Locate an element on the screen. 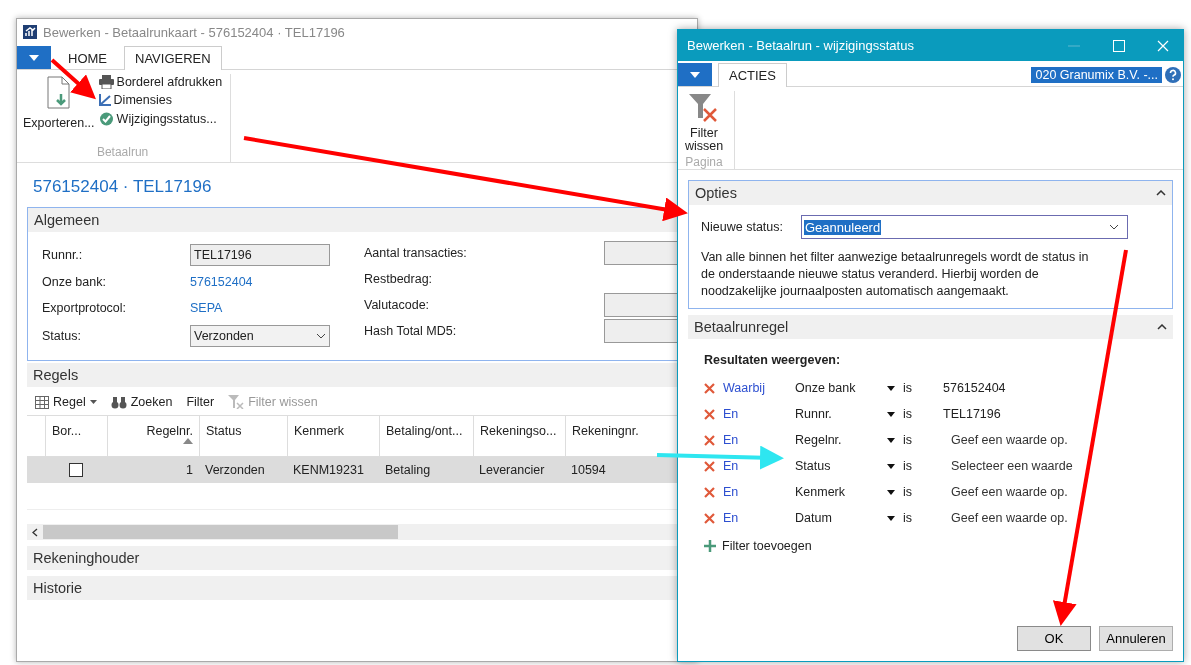 The image size is (1191, 665). field-label: Onze bank: is located at coordinates (74, 282).